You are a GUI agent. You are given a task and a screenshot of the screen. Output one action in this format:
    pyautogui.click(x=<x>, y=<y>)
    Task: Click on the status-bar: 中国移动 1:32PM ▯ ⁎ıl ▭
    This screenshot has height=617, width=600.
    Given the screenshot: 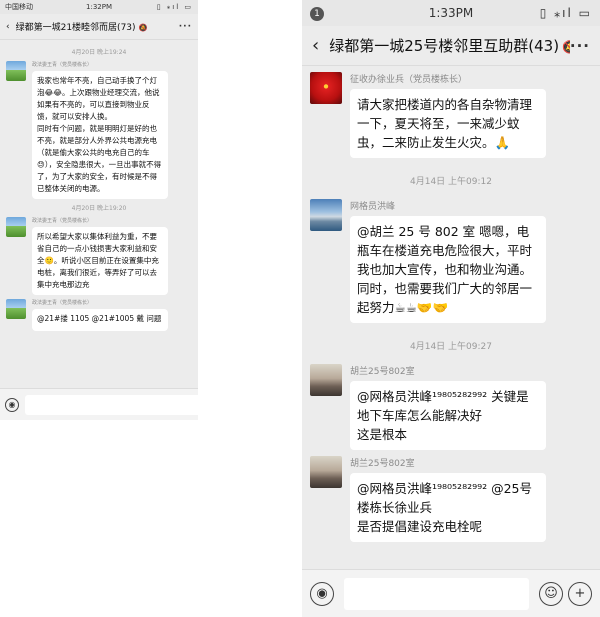 What is the action you would take?
    pyautogui.click(x=99, y=7)
    